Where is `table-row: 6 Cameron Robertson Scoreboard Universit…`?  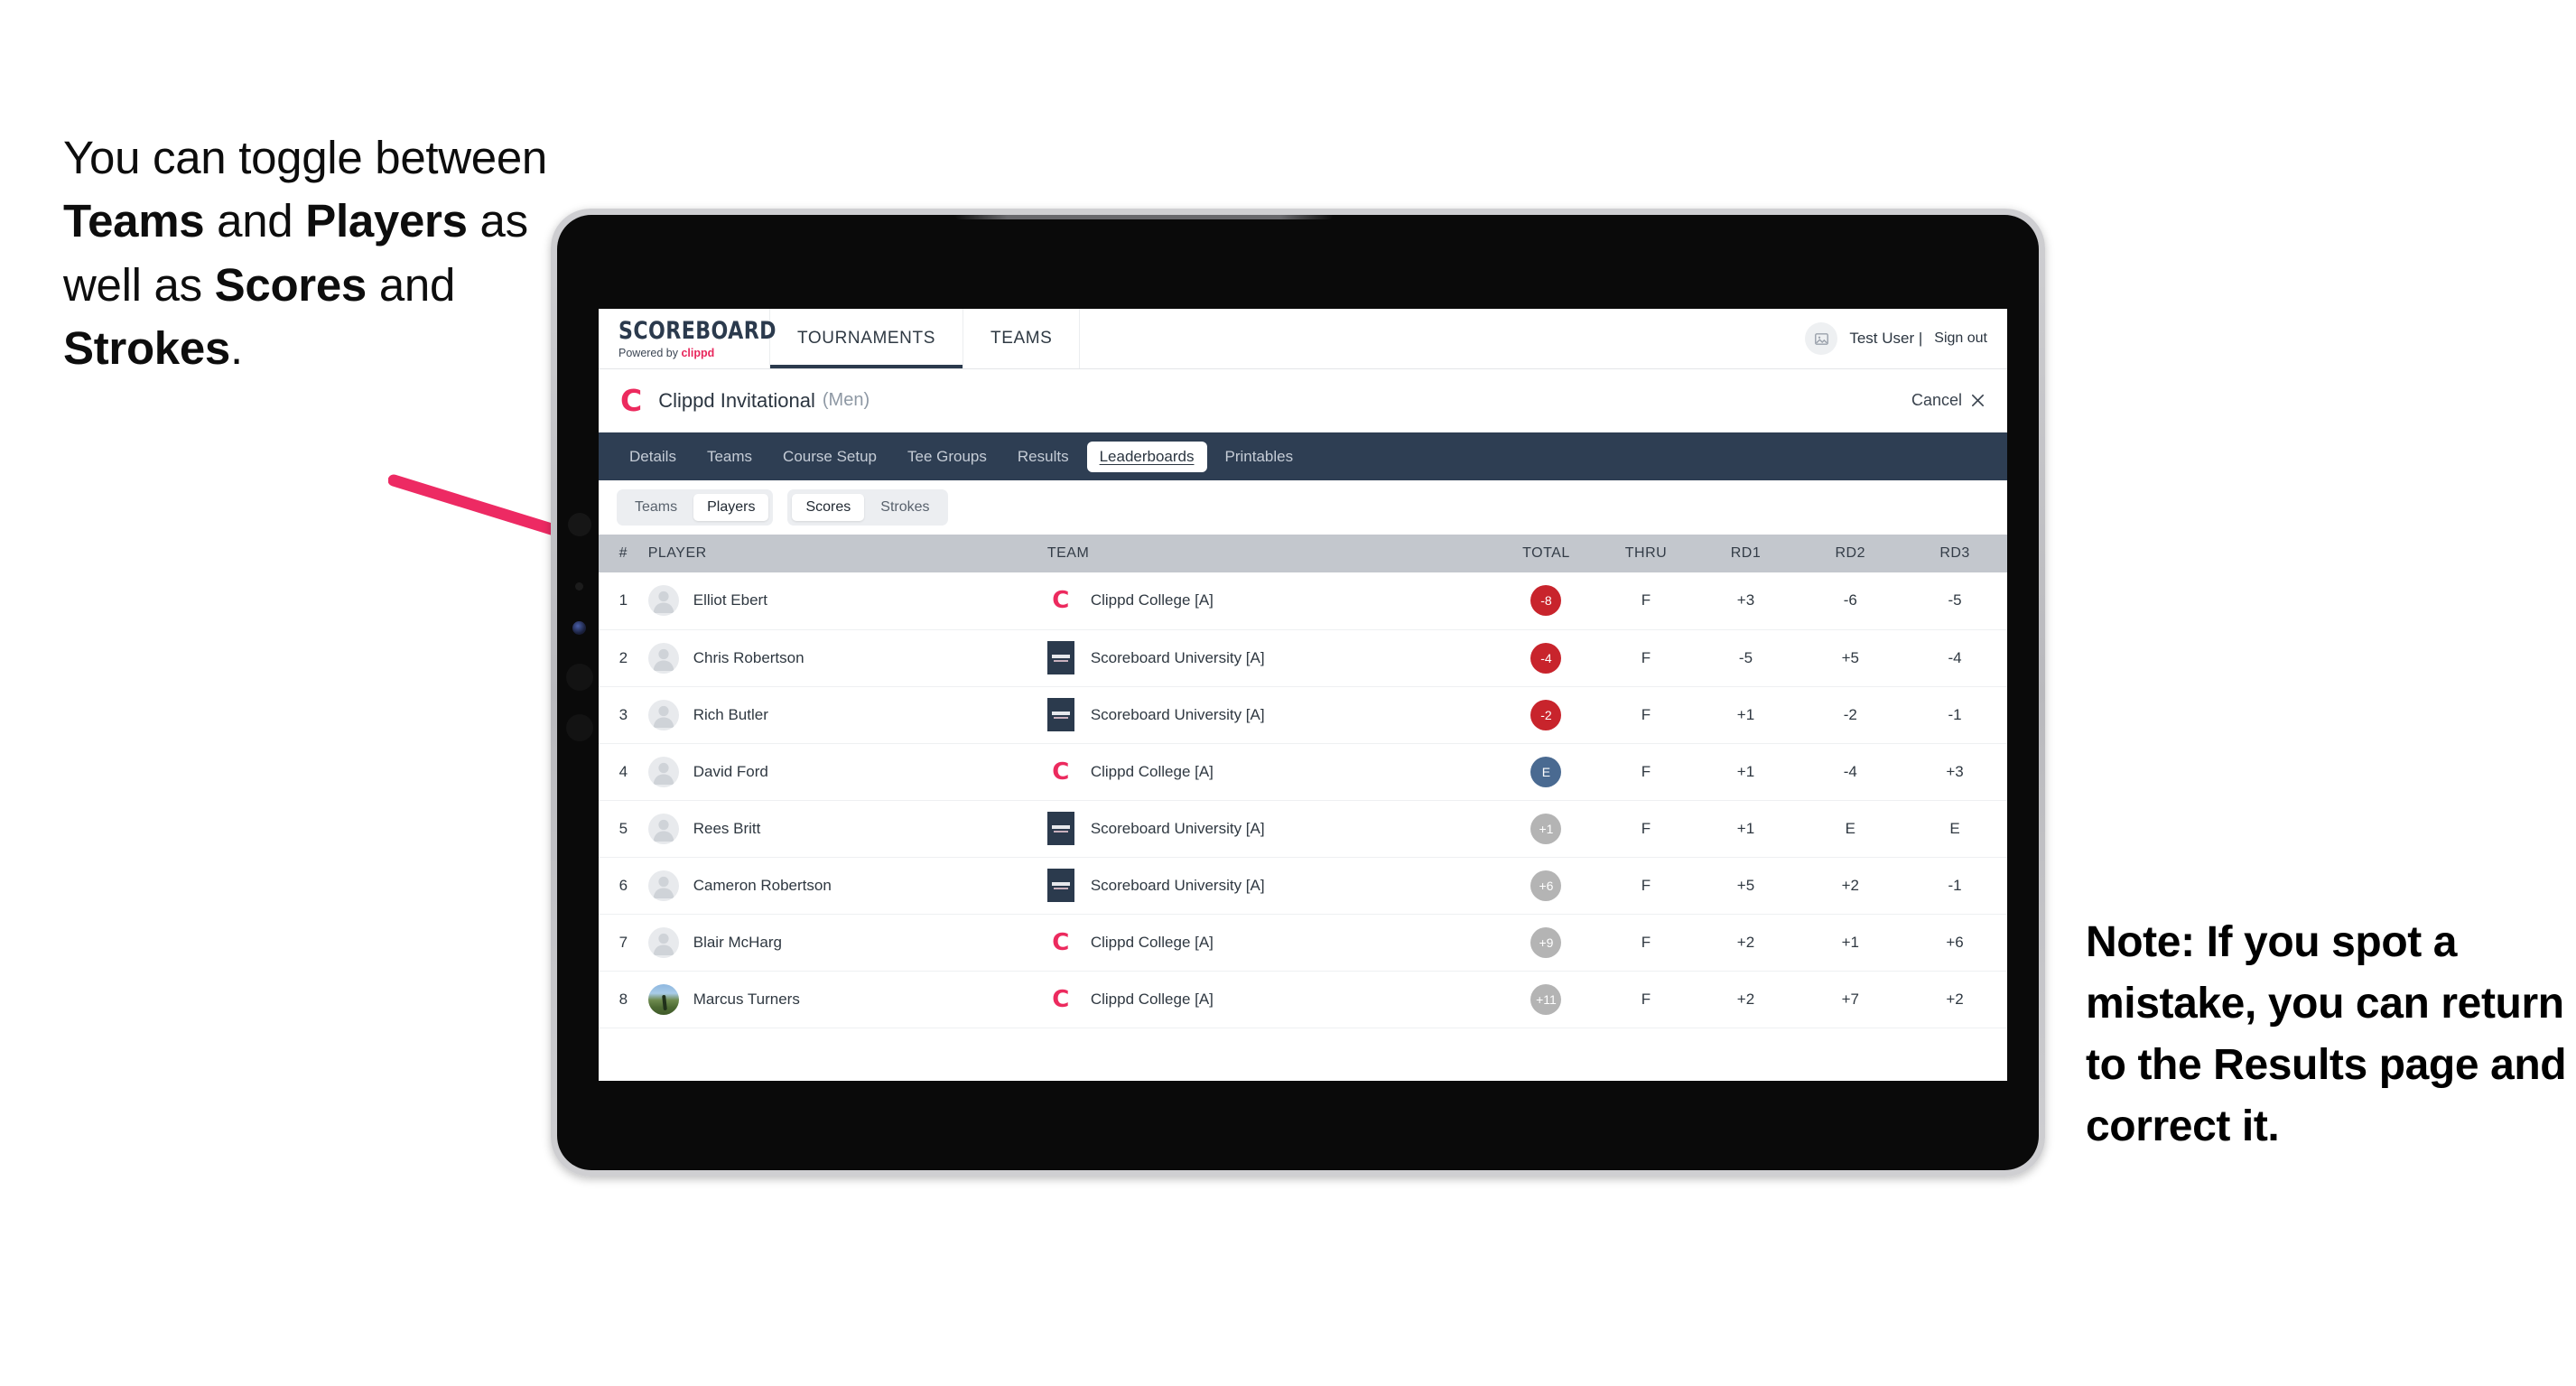 table-row: 6 Cameron Robertson Scoreboard Universit… is located at coordinates (1303, 885).